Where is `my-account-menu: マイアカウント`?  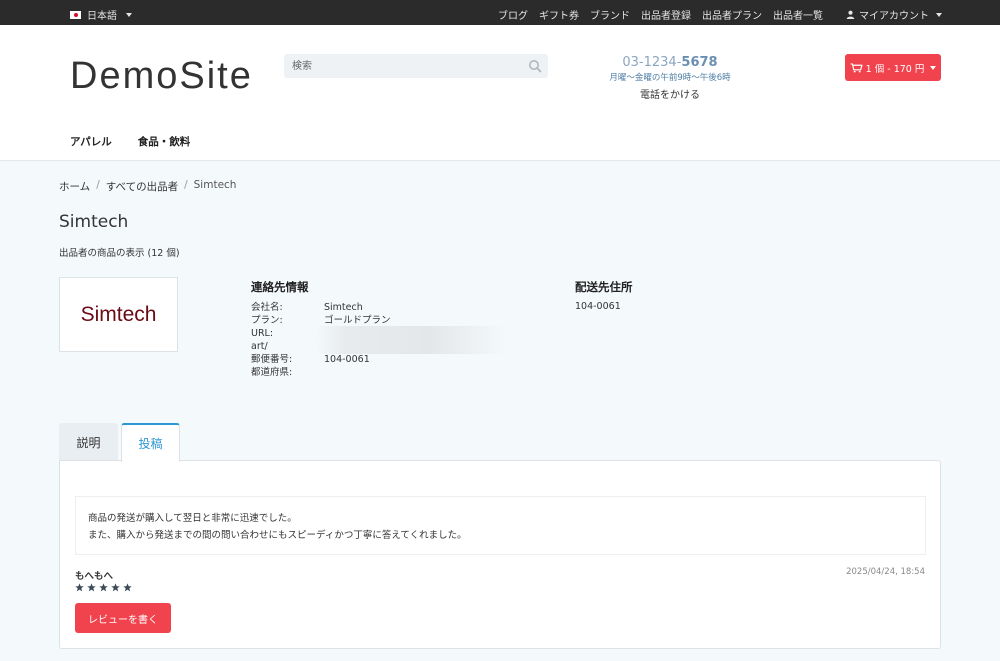 my-account-menu: マイアカウント is located at coordinates (894, 14).